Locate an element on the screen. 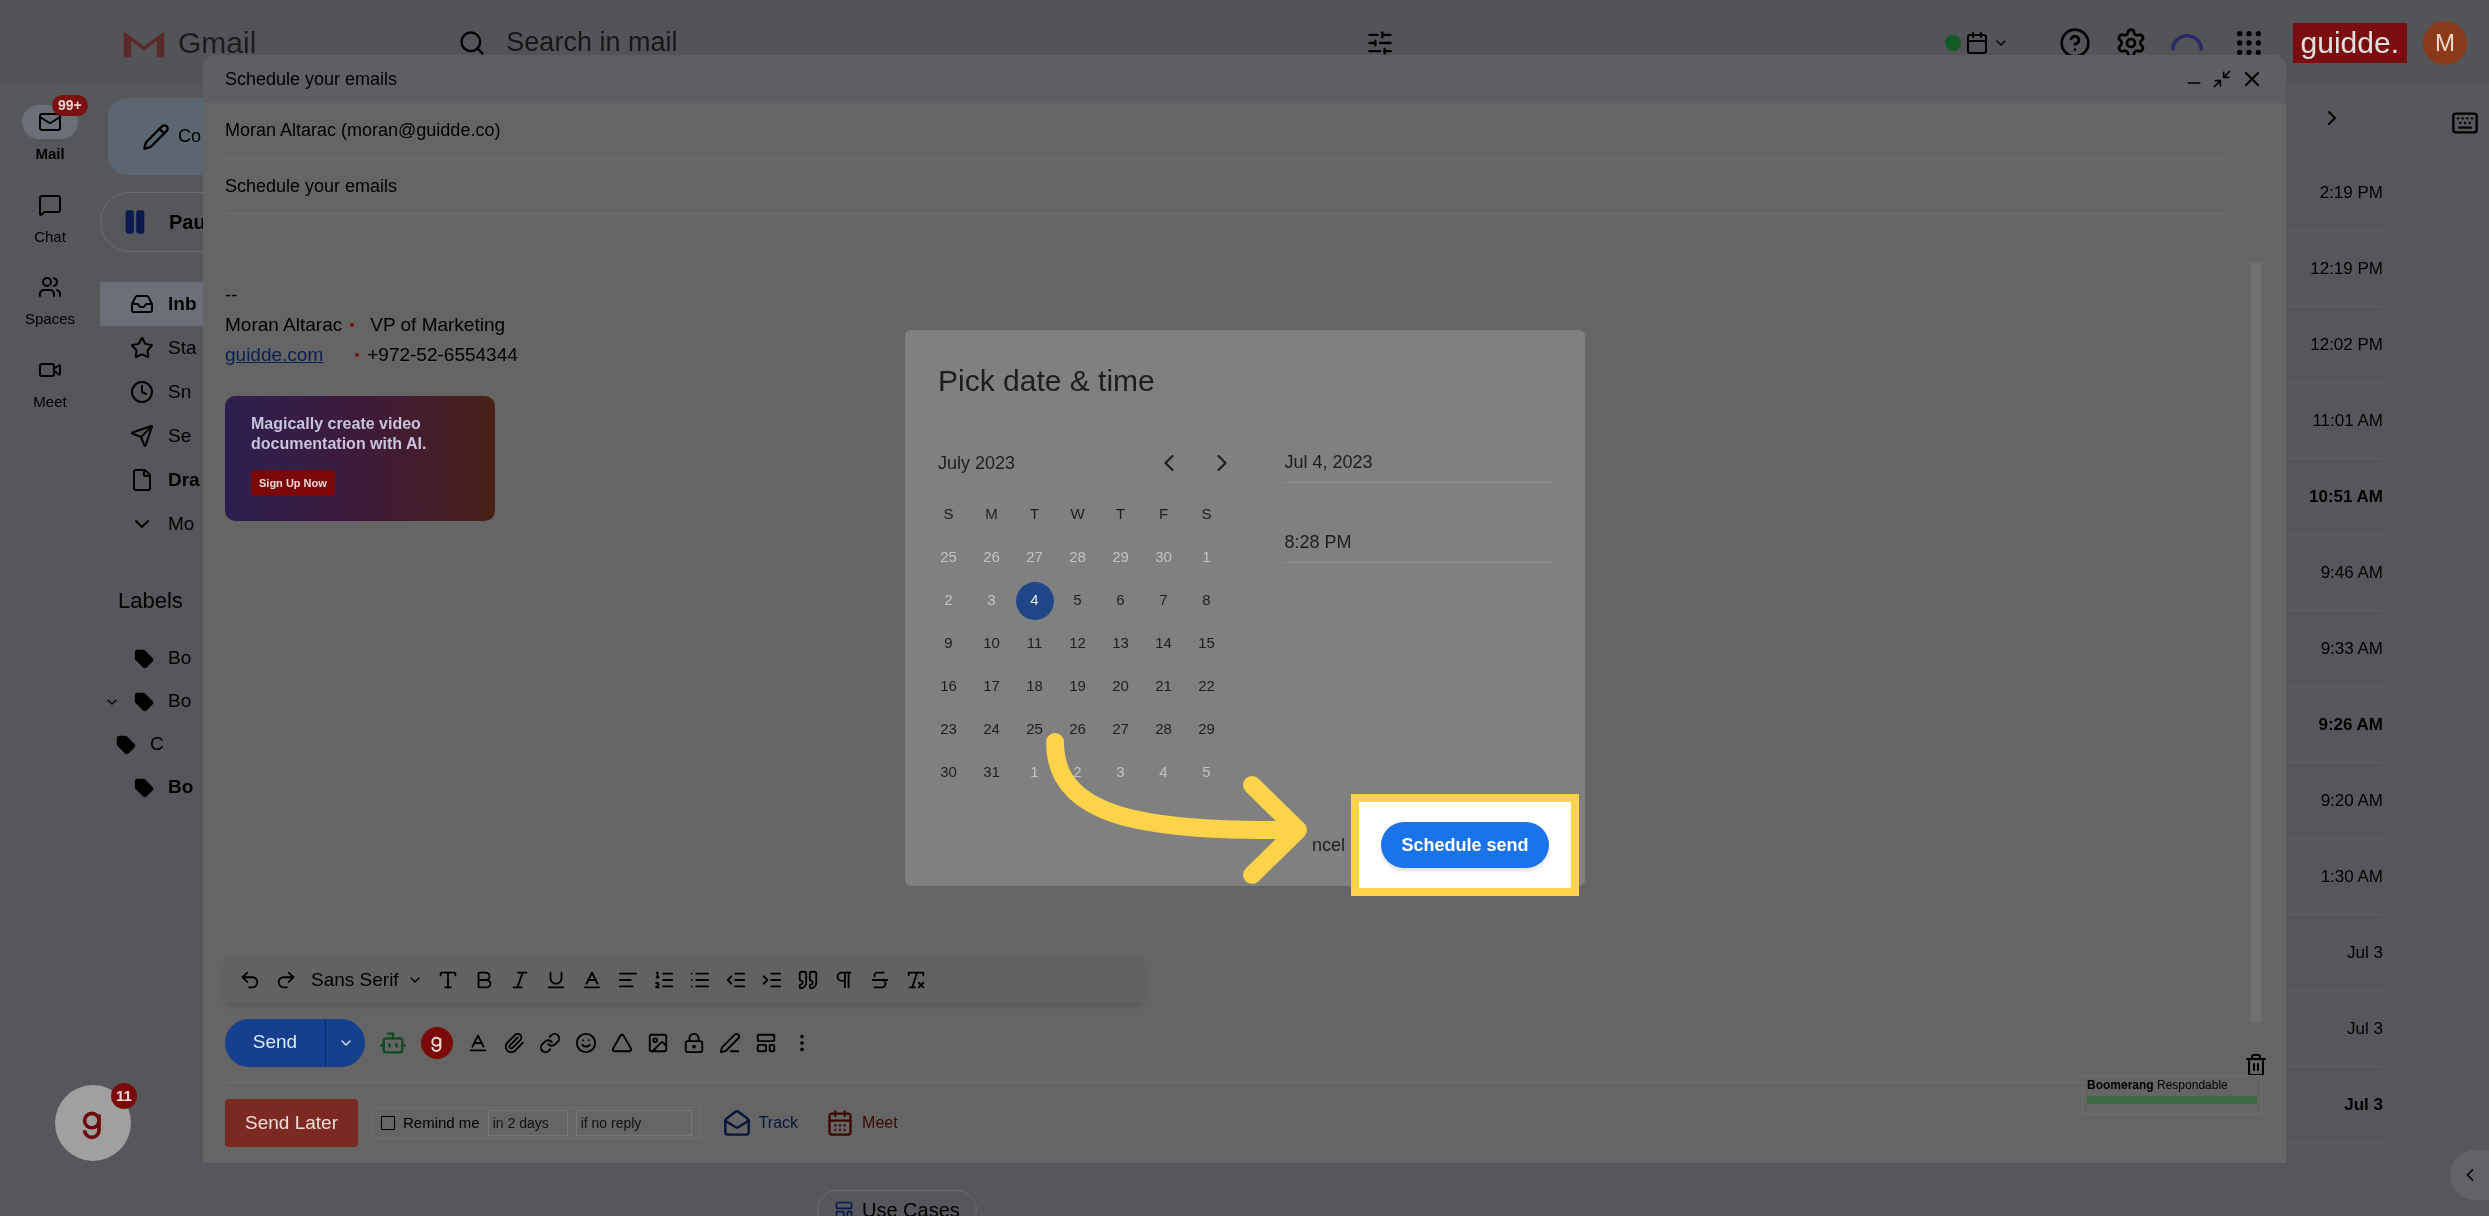 Image resolution: width=2489 pixels, height=1216 pixels. weekday-label: M is located at coordinates (991, 514).